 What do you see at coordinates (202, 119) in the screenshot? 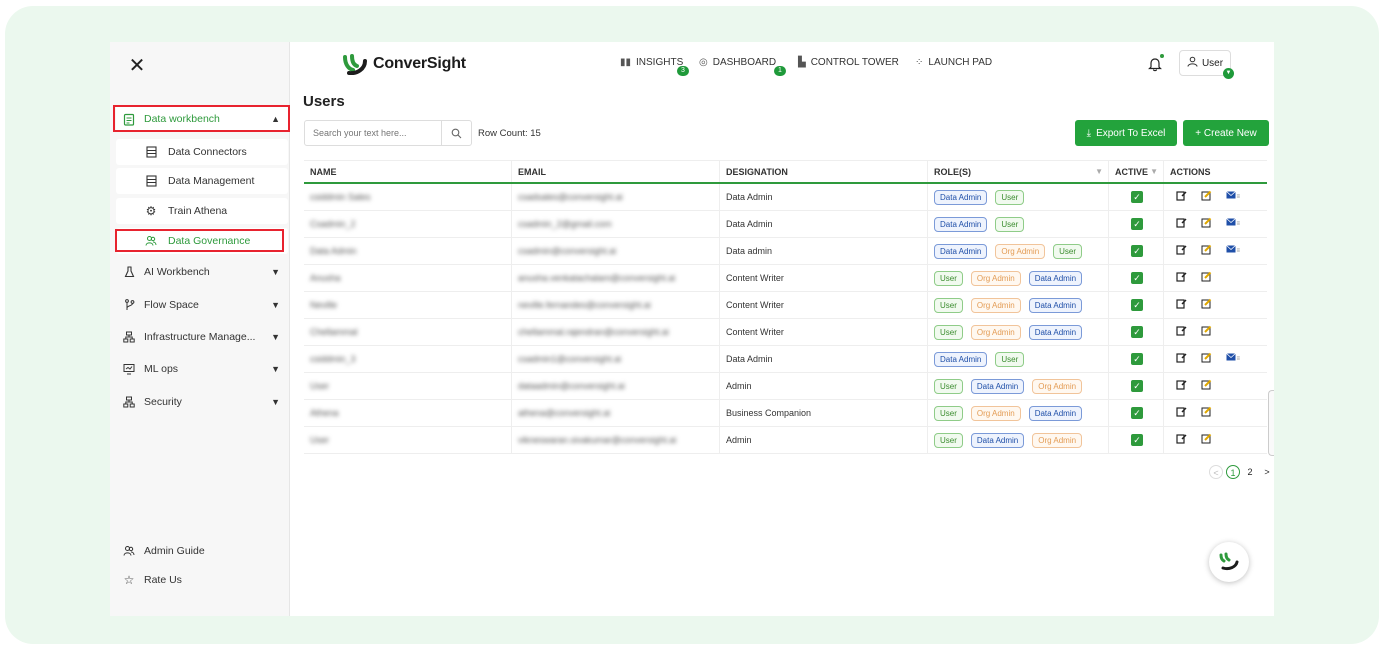
I see `sidebar-item-data-workbench: Data workbench ▲` at bounding box center [202, 119].